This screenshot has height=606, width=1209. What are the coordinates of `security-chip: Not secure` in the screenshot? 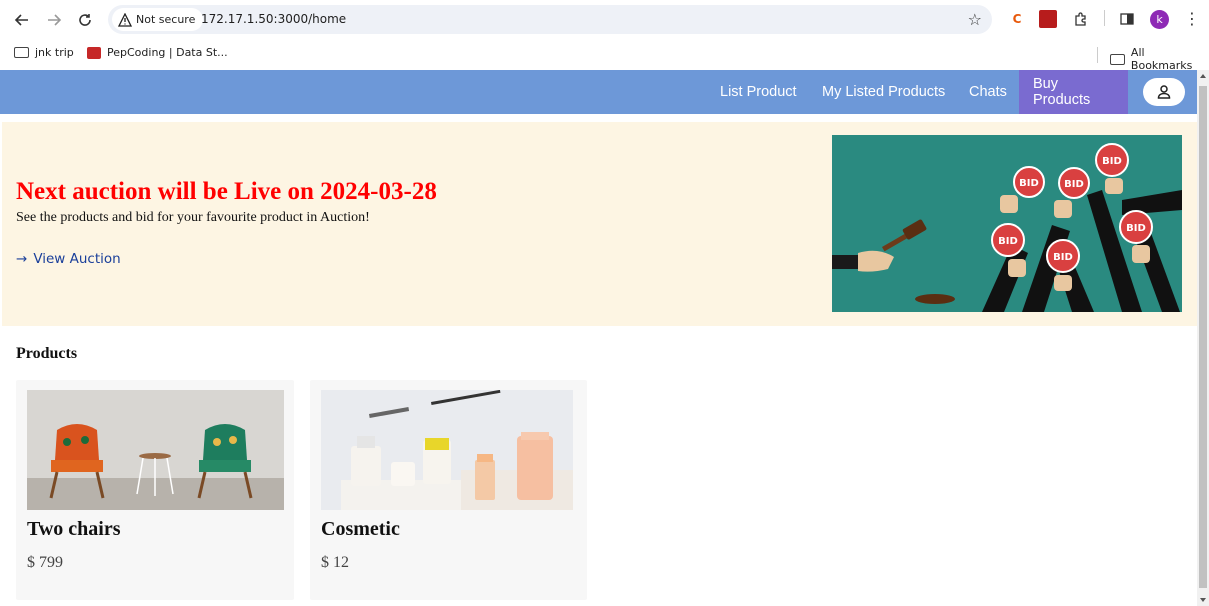 It's located at (158, 19).